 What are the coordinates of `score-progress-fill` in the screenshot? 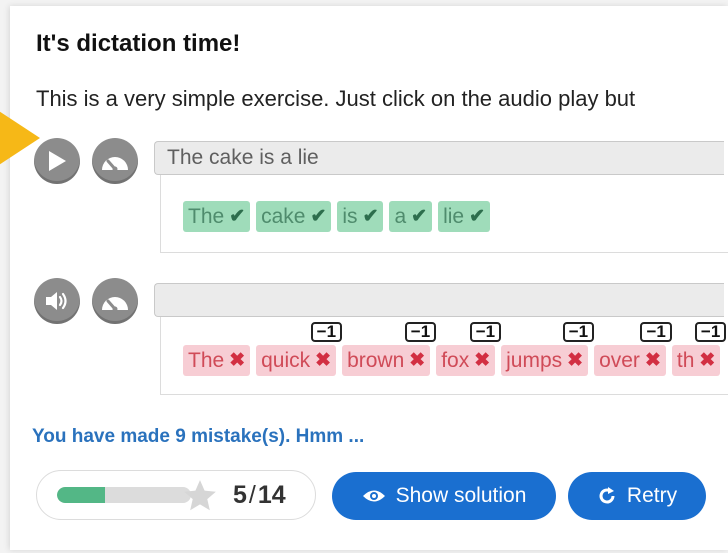 It's located at (81, 495).